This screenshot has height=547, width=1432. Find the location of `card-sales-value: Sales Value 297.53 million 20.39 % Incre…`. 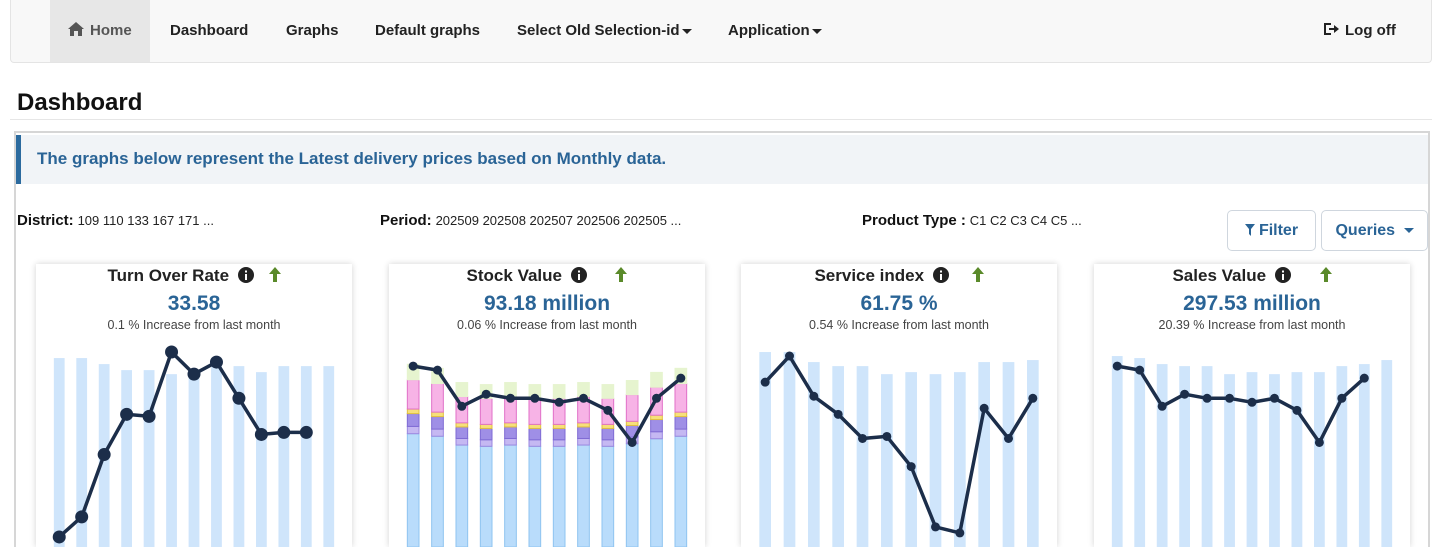

card-sales-value: Sales Value 297.53 million 20.39 % Incre… is located at coordinates (1252, 405).